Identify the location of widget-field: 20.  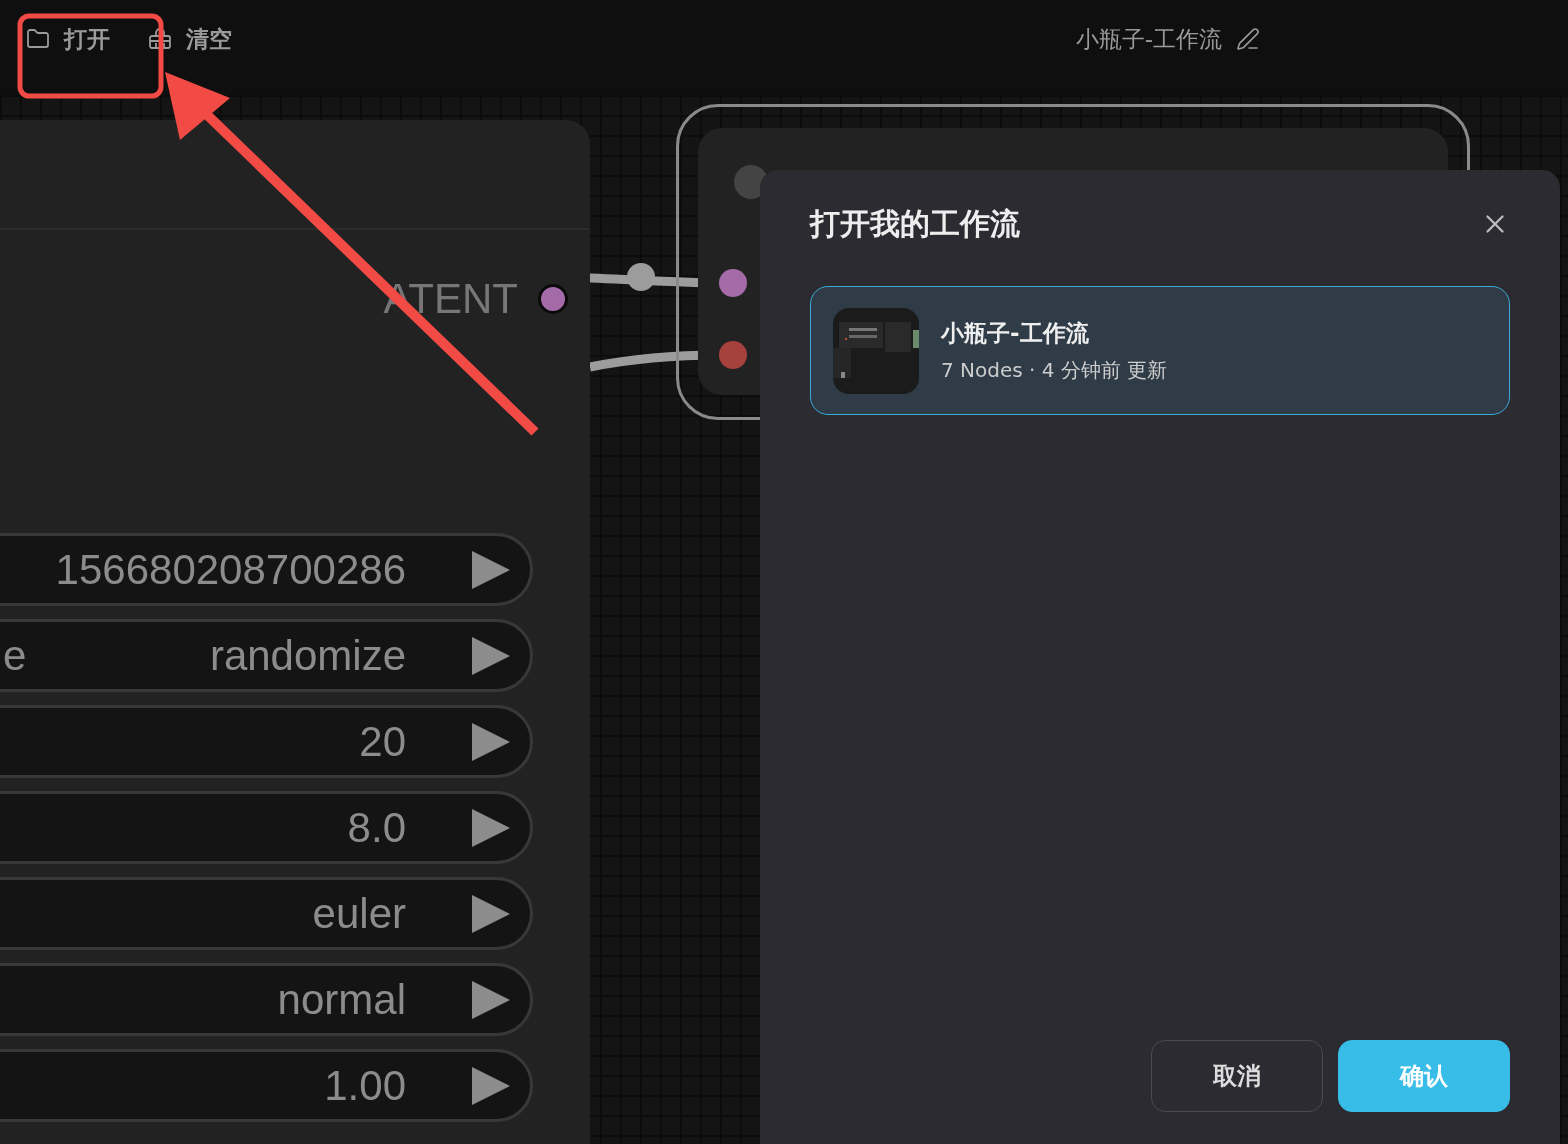
(266, 741).